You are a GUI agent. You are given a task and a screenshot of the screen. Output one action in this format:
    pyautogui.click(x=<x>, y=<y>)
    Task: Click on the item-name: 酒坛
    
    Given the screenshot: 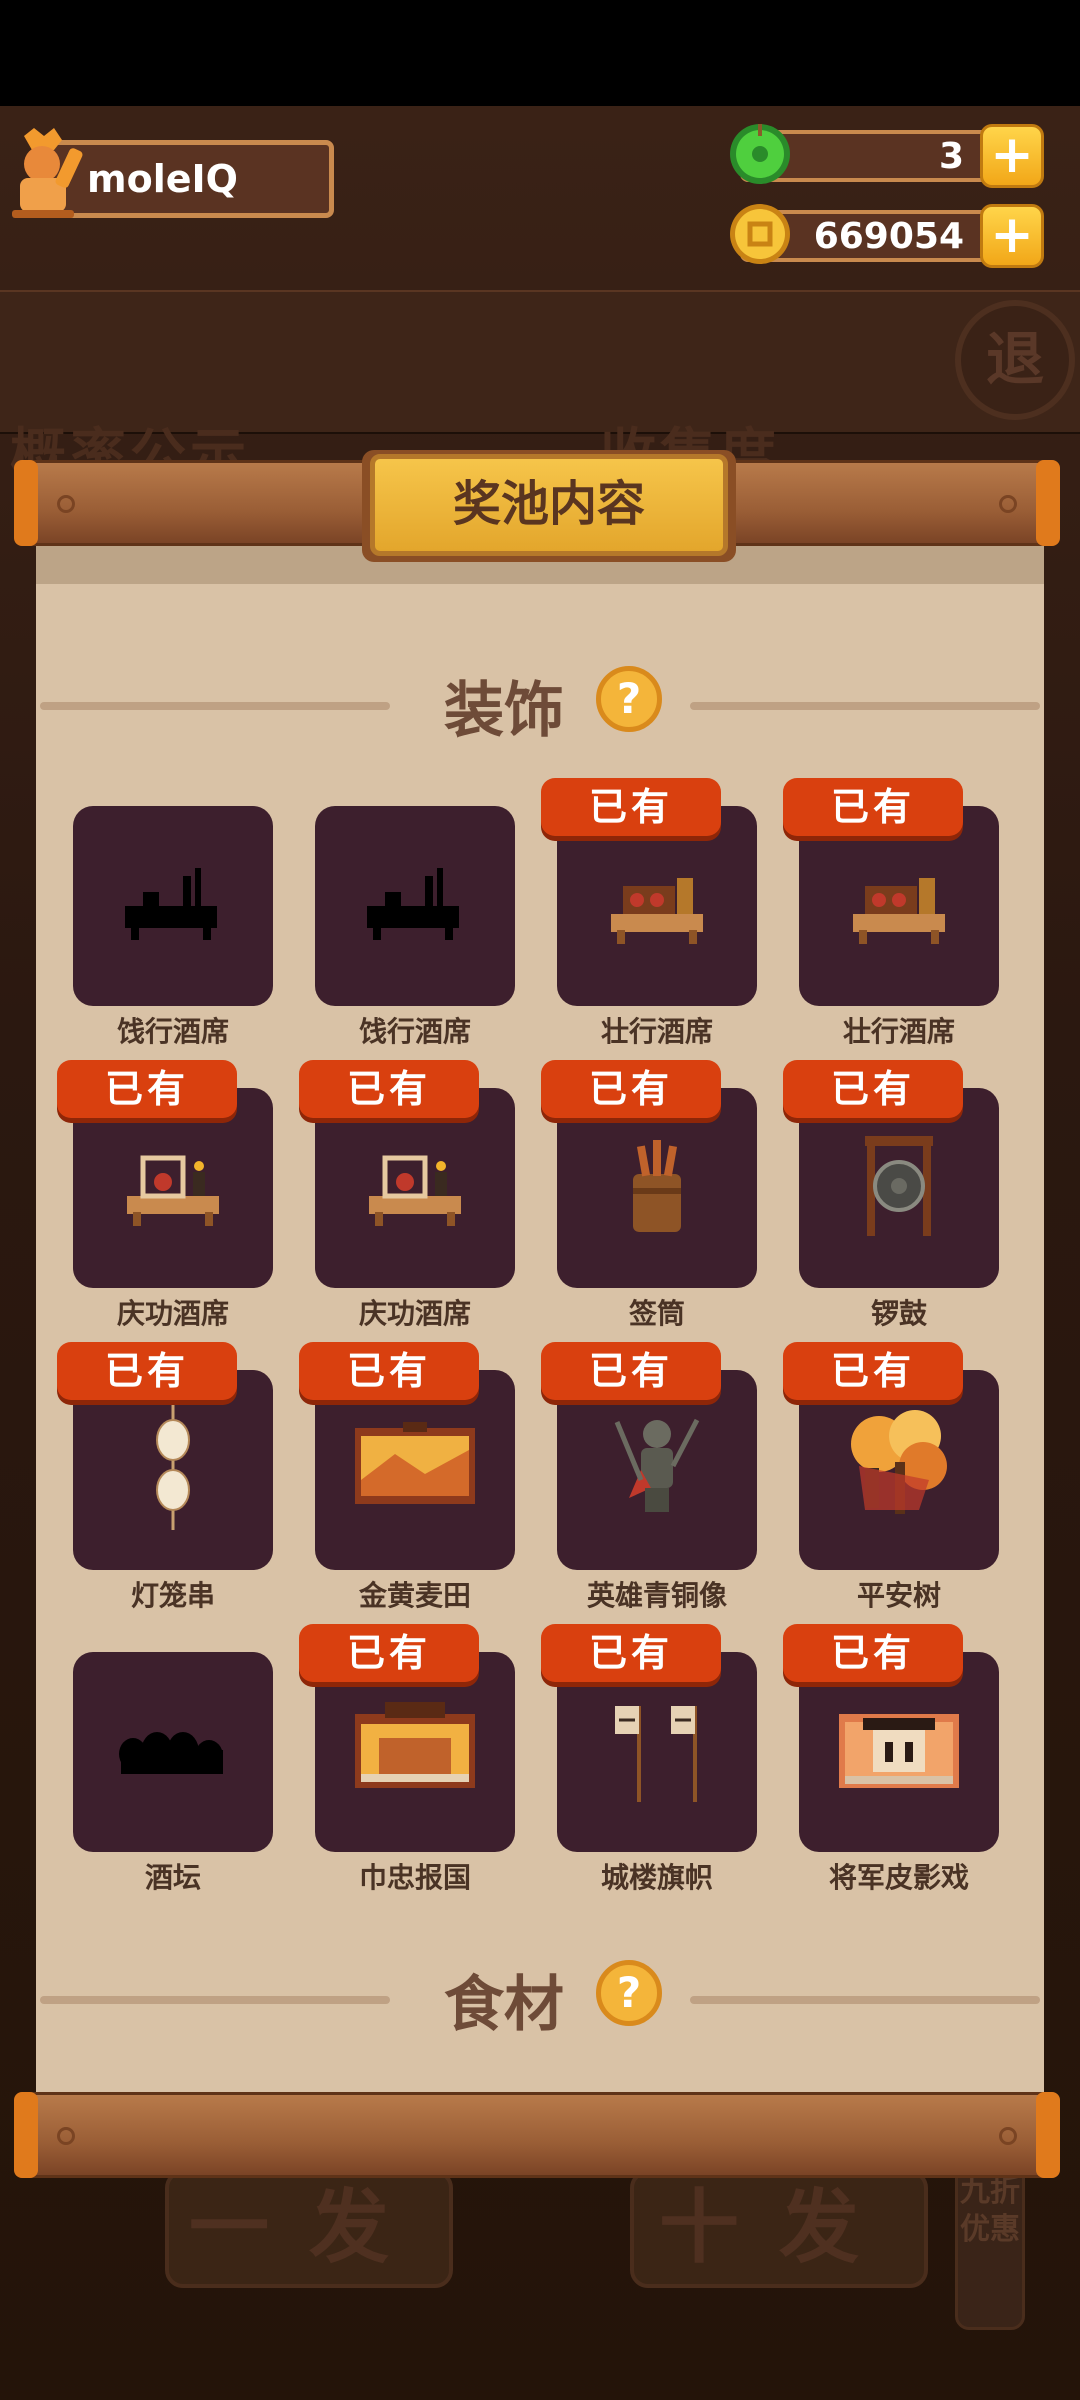 What is the action you would take?
    pyautogui.click(x=172, y=1877)
    